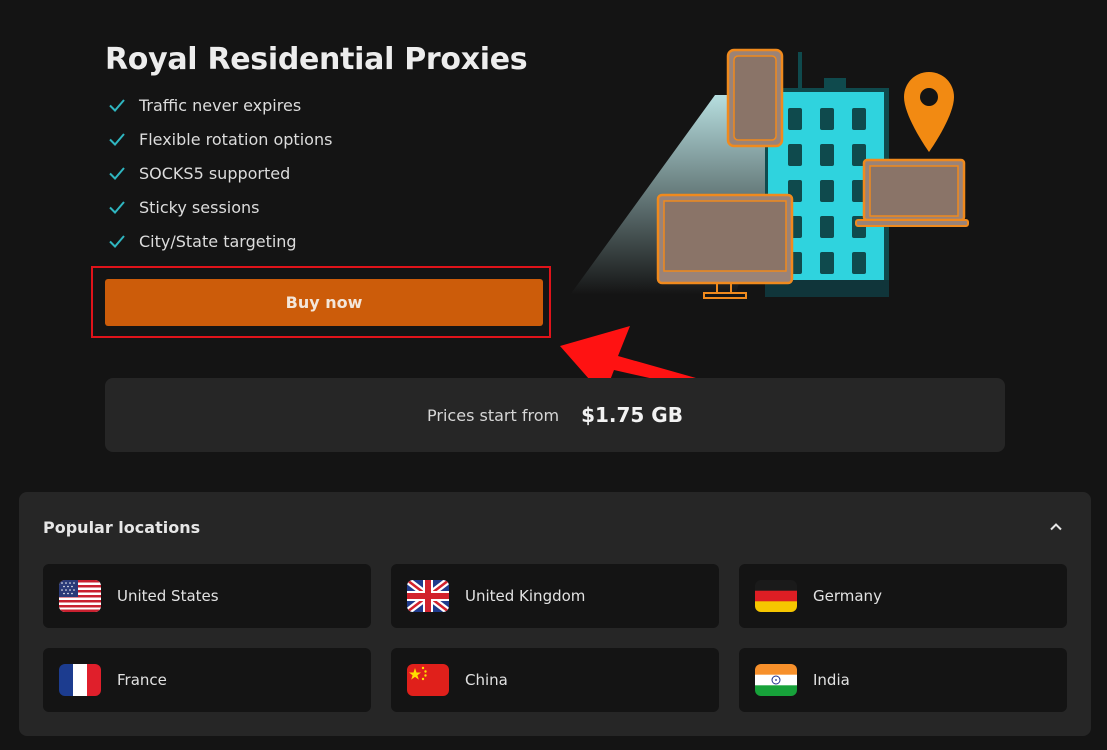  What do you see at coordinates (316, 60) in the screenshot?
I see `page-title: Royal Residential Proxies` at bounding box center [316, 60].